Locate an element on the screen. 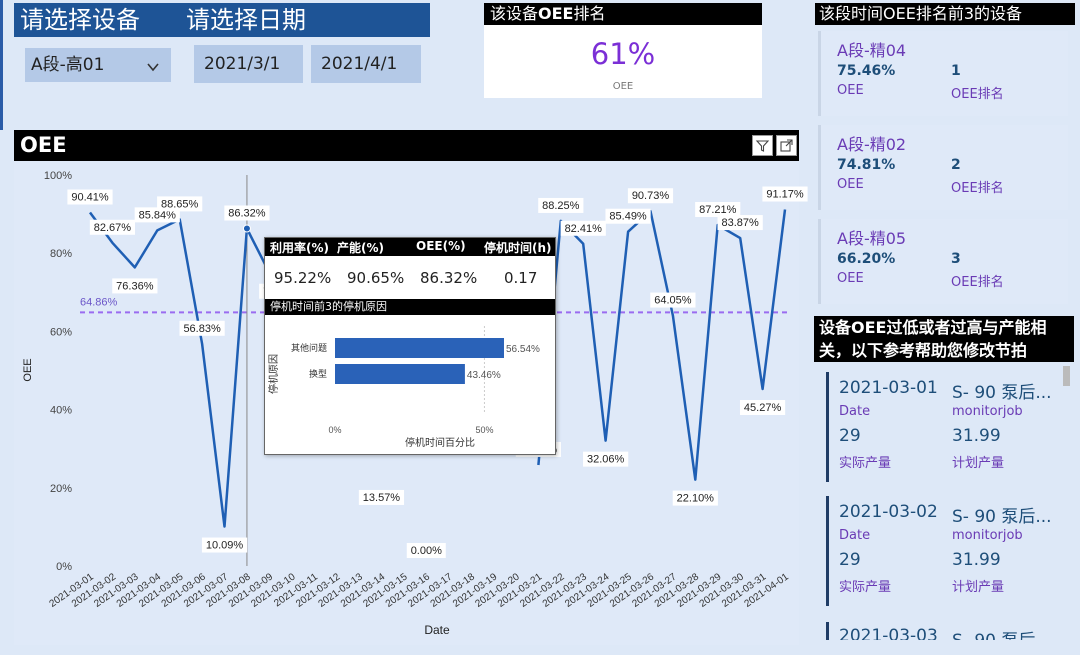 This screenshot has height=655, width=1080. data-label: 90.73% is located at coordinates (651, 196).